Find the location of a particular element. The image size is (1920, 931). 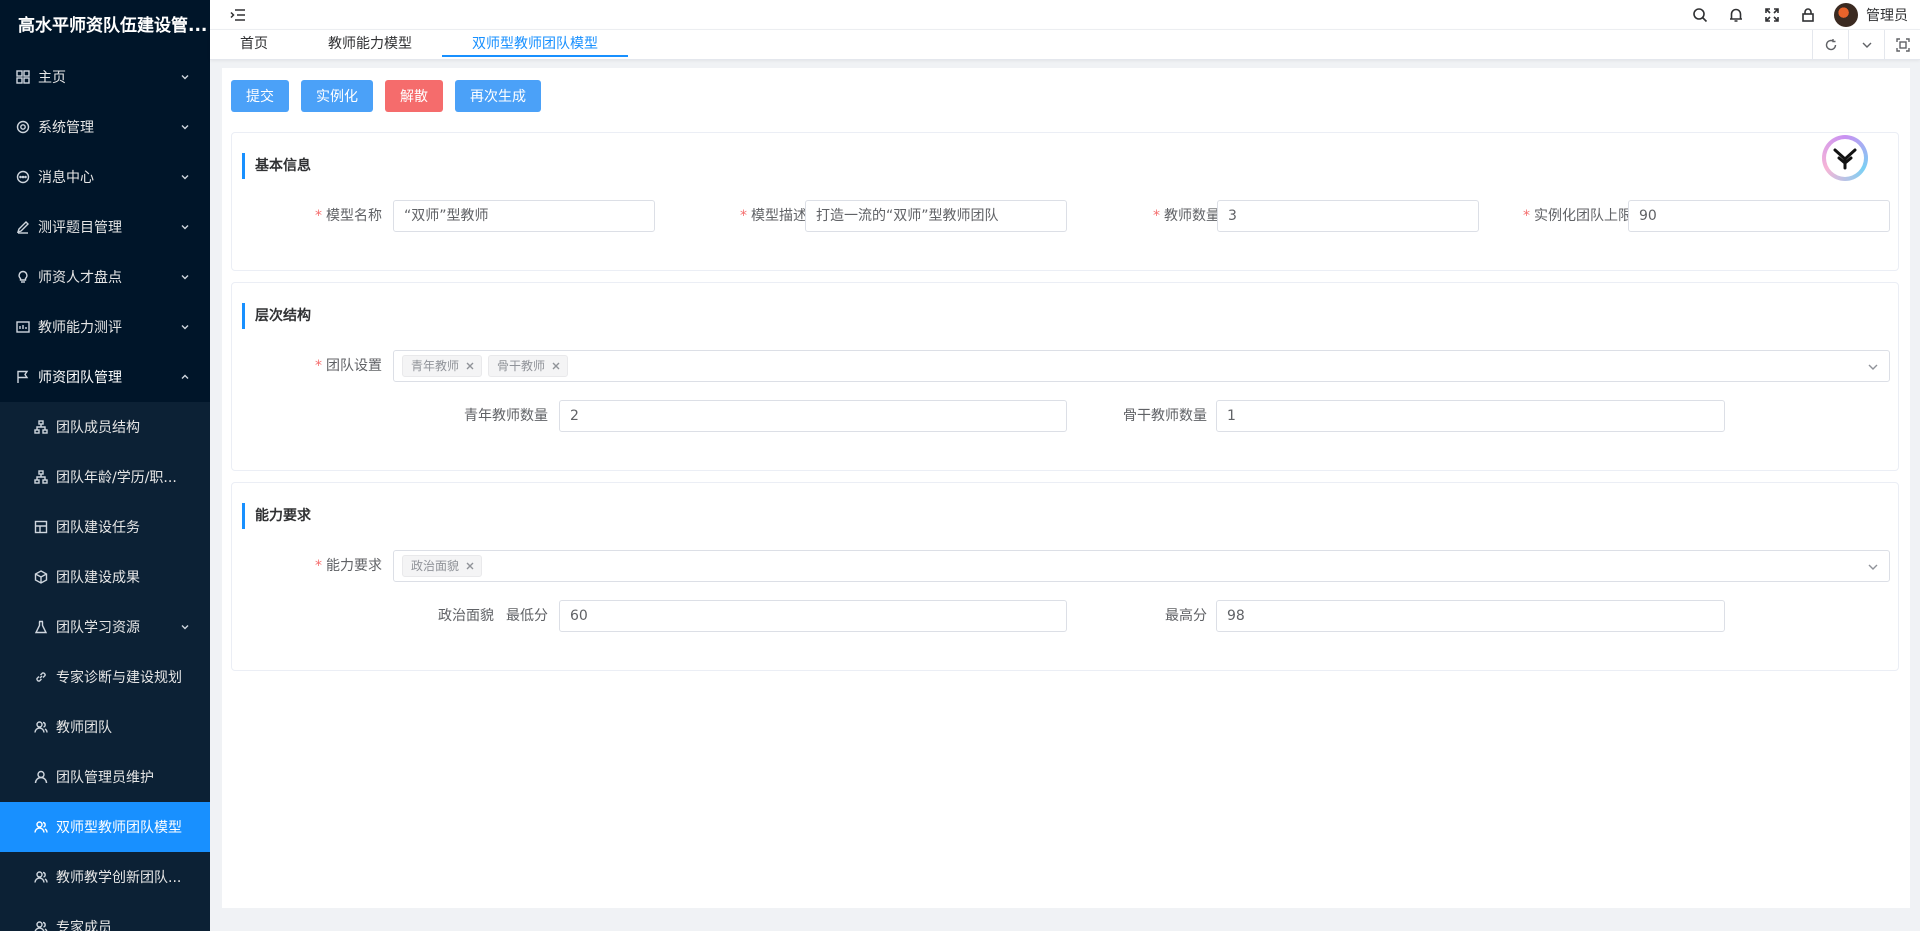

refresh-icon is located at coordinates (1830, 45).